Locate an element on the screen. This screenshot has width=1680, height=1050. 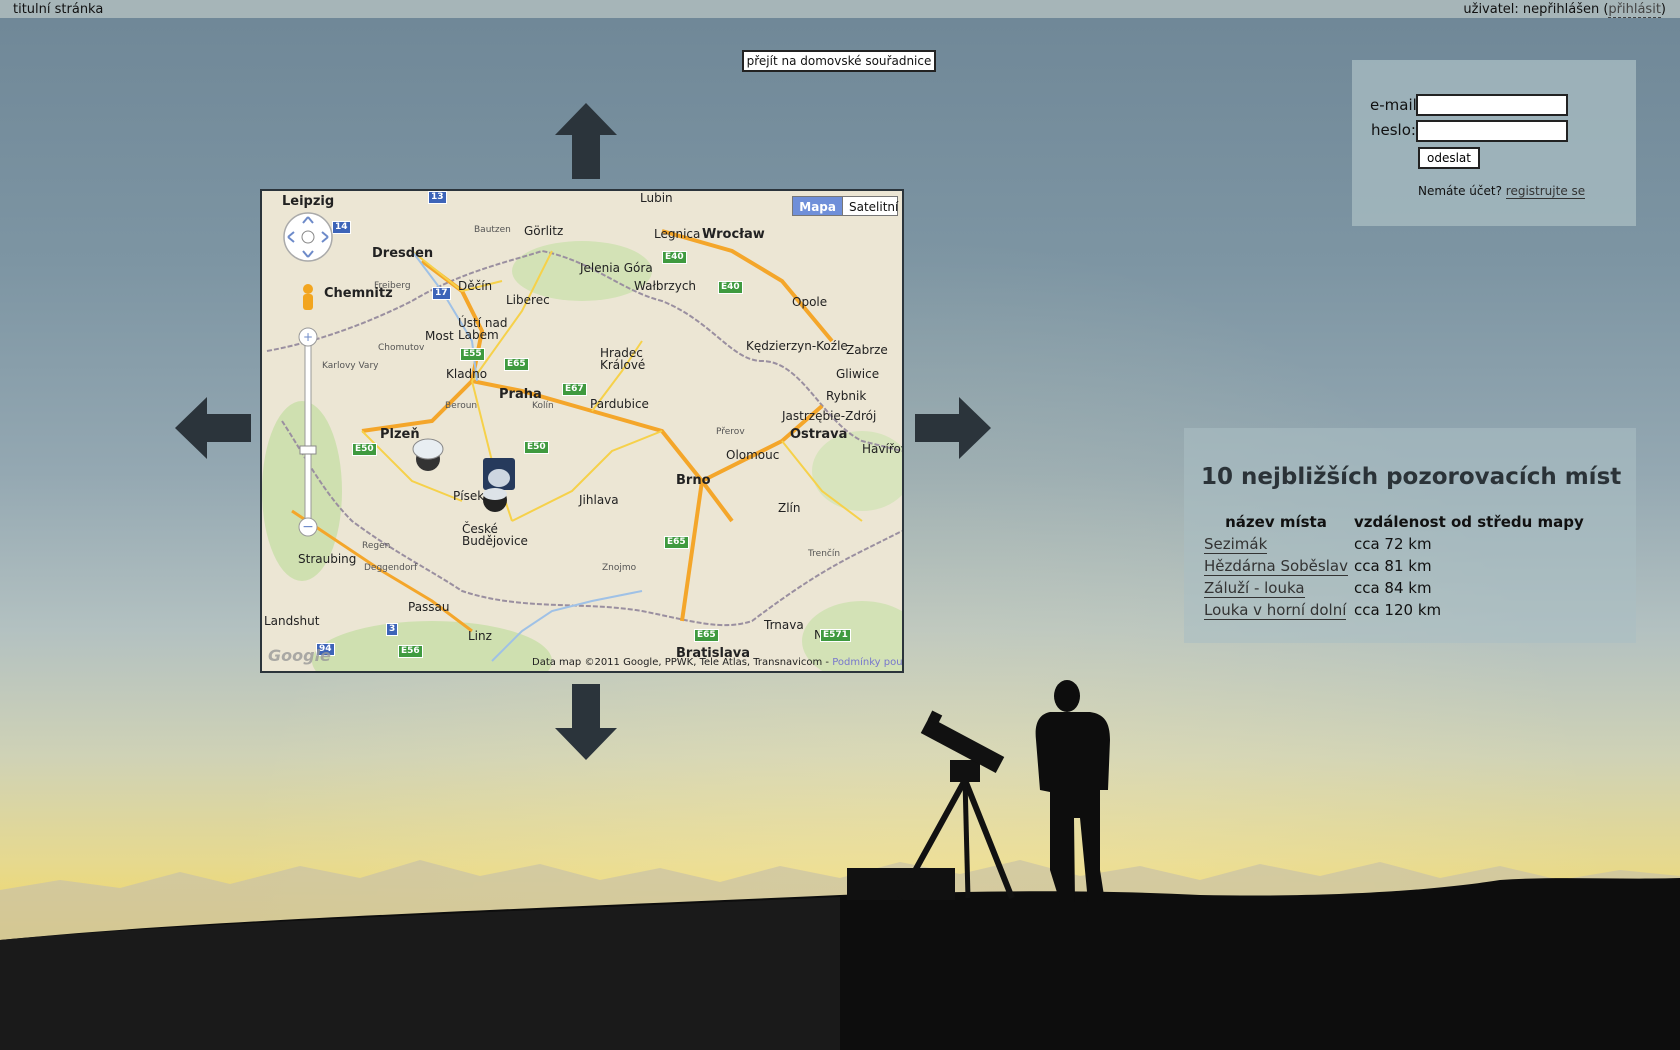
map-city-label: Trenčín is located at coordinates (824, 554).